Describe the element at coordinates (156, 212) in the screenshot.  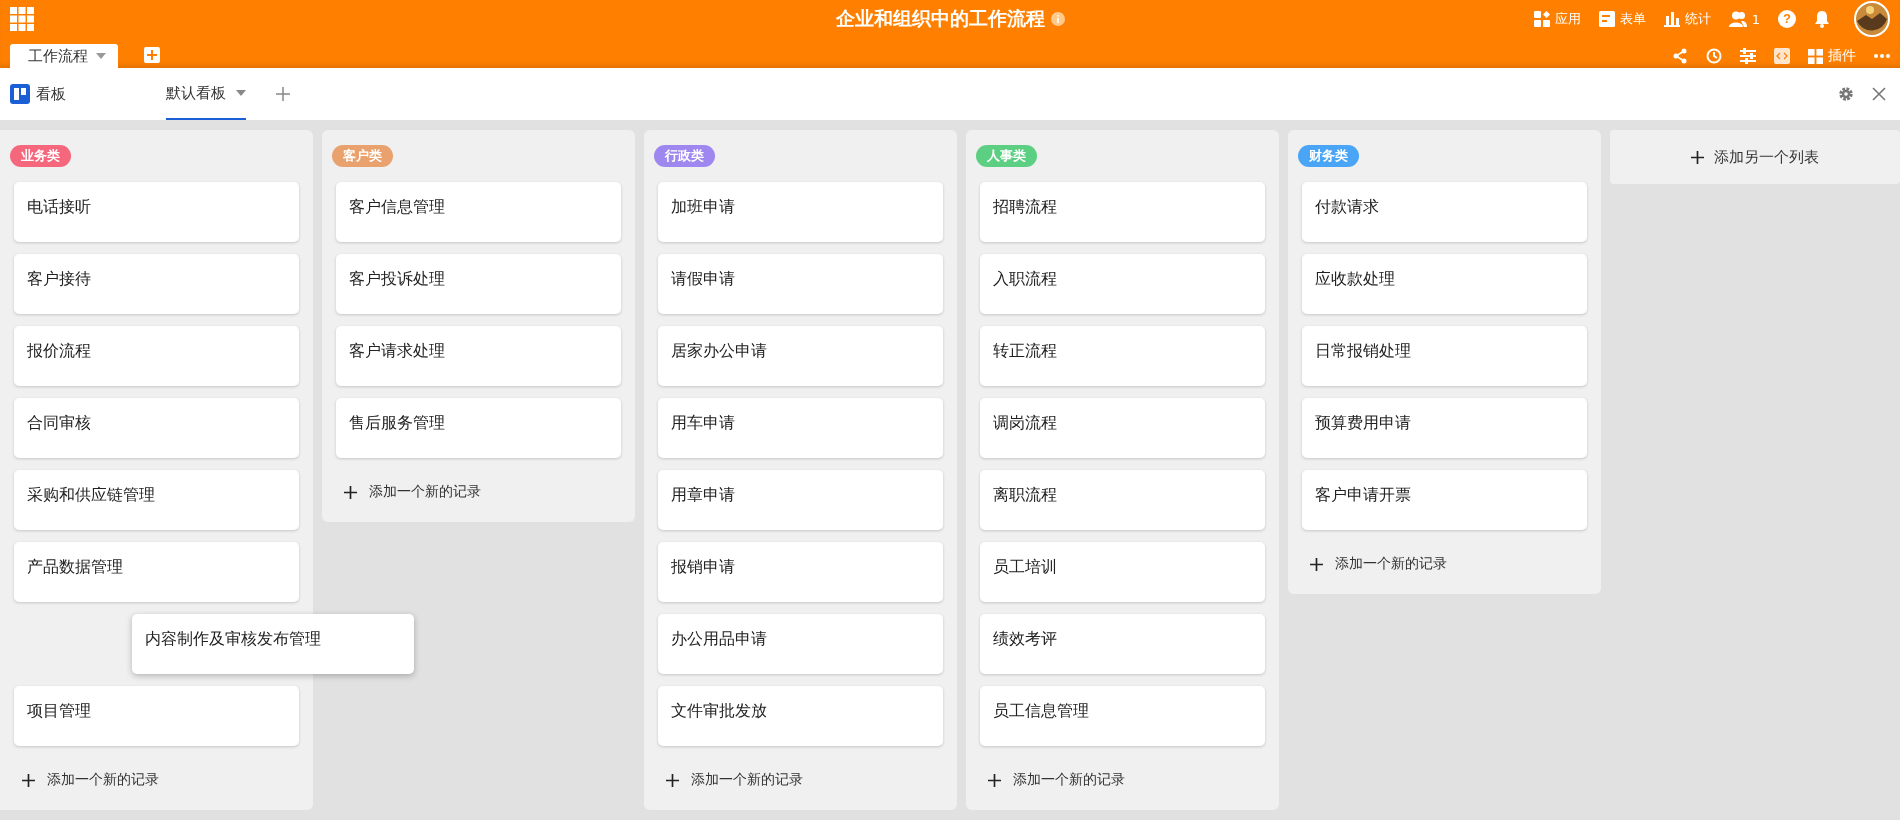
I see `record-card: 电话接听` at that location.